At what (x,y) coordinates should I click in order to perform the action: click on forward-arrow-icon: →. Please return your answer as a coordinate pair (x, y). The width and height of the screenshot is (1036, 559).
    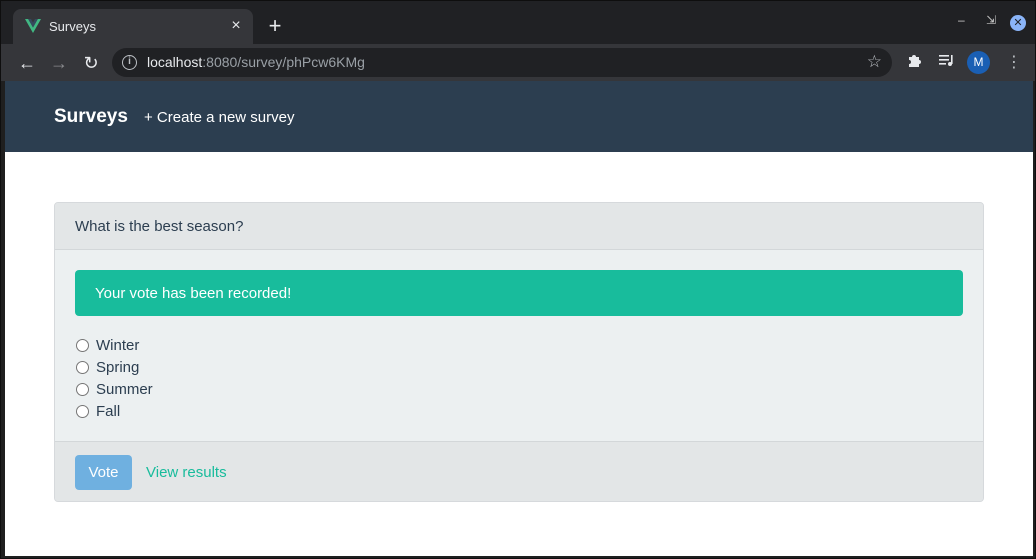
    Looking at the image, I should click on (59, 63).